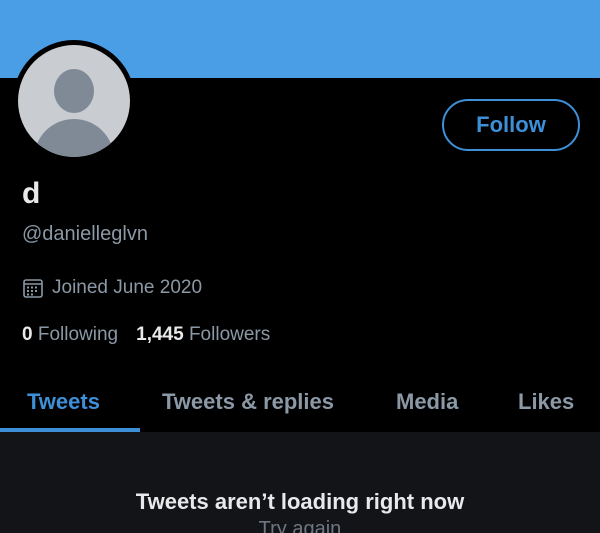 The height and width of the screenshot is (533, 600). What do you see at coordinates (511, 125) in the screenshot?
I see `follow-button: Follow` at bounding box center [511, 125].